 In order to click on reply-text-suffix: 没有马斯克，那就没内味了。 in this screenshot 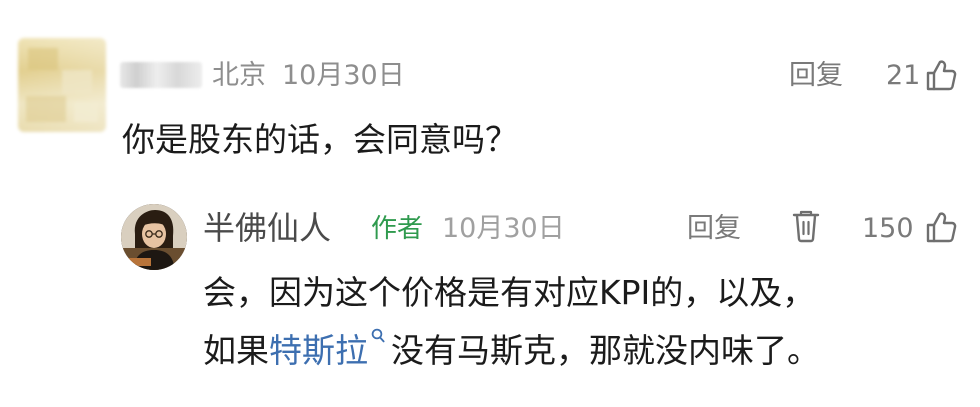, I will do `click(605, 350)`.